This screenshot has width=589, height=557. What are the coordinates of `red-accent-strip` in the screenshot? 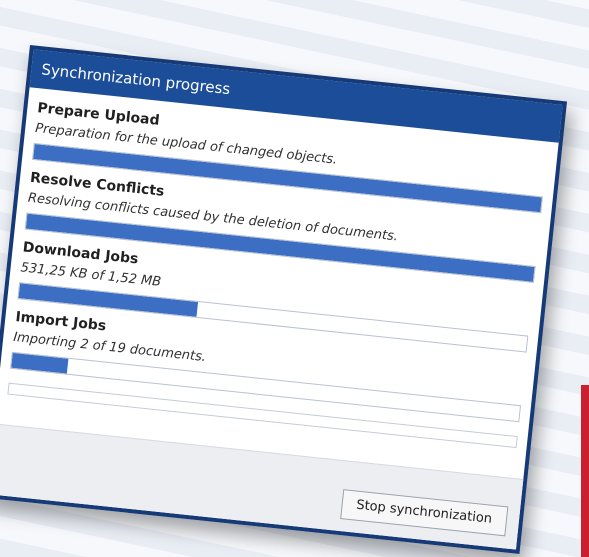 It's located at (585, 471).